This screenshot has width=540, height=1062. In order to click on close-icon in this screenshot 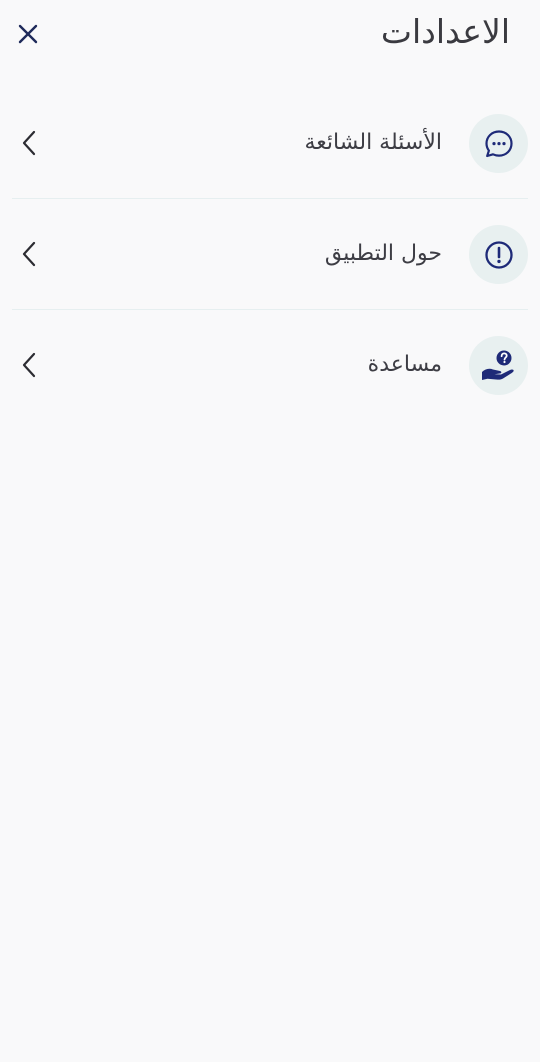, I will do `click(28, 34)`.